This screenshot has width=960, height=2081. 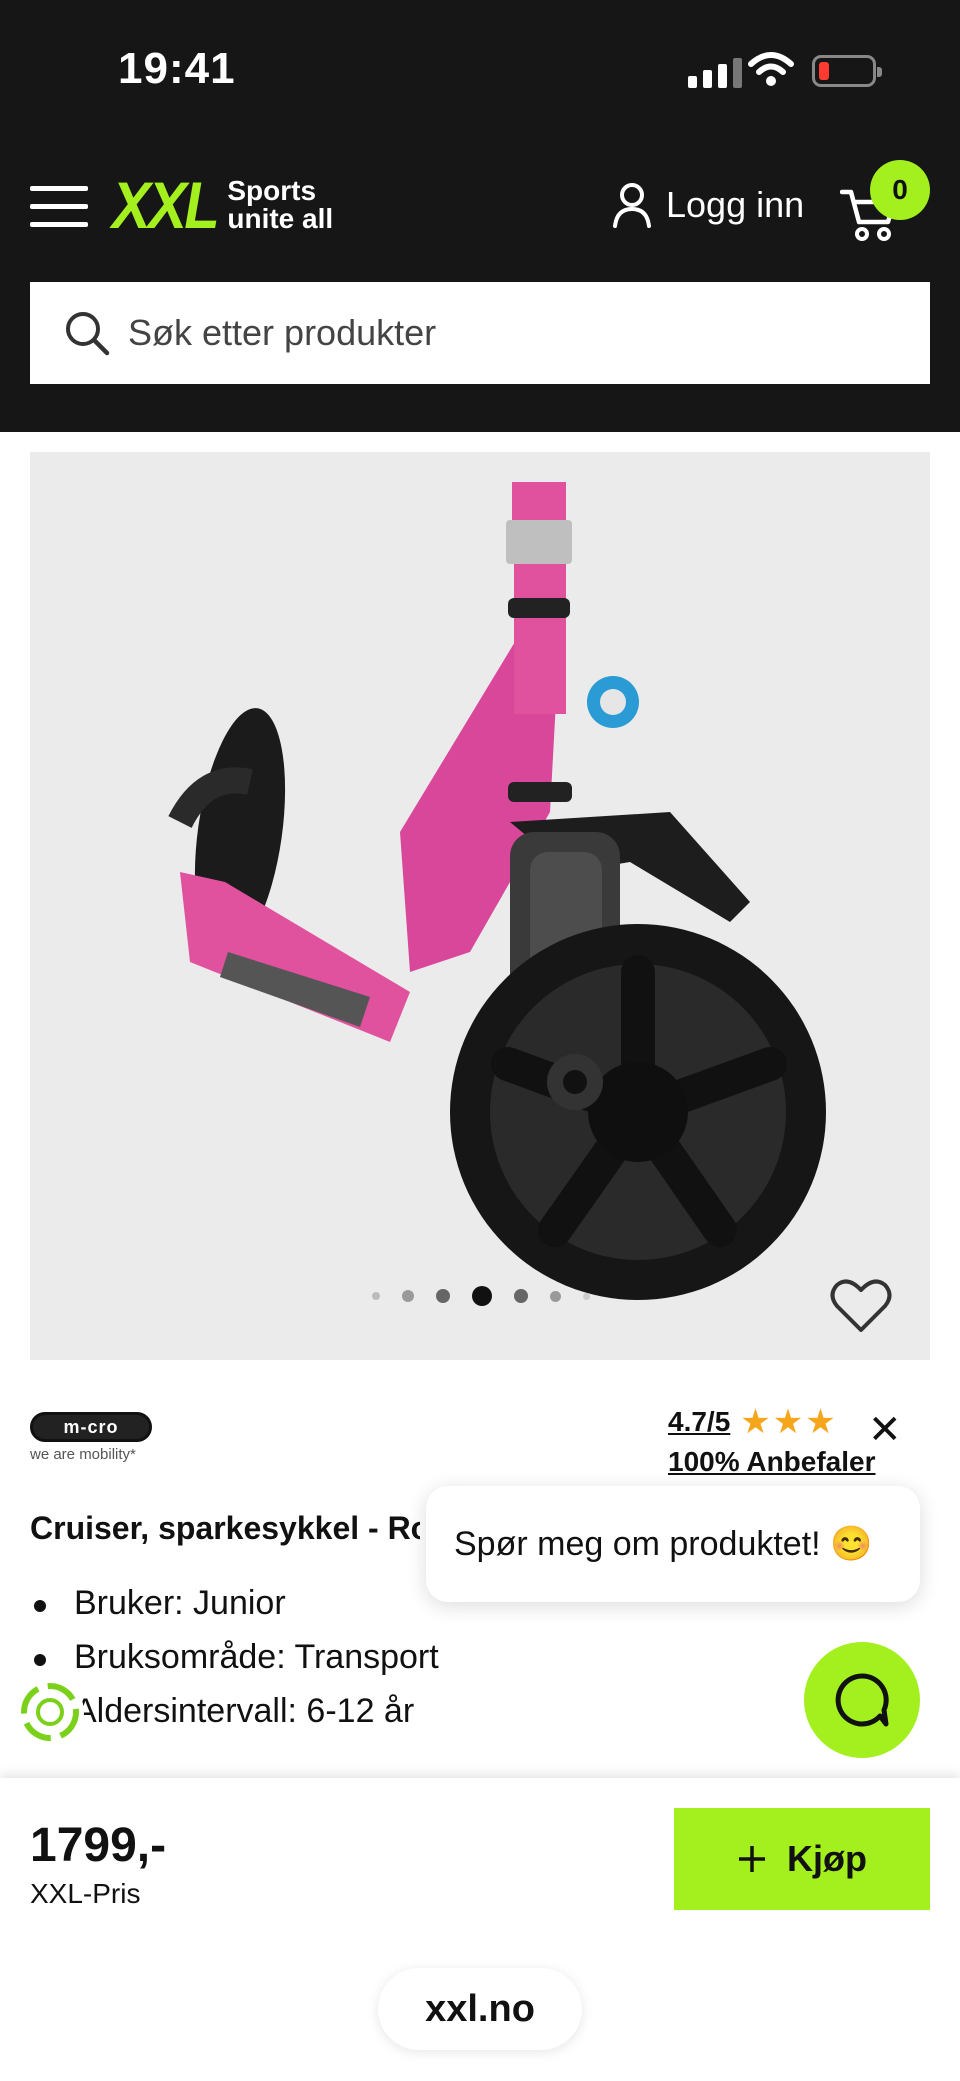 I want to click on buy-button: Kjøp, so click(x=802, y=1859).